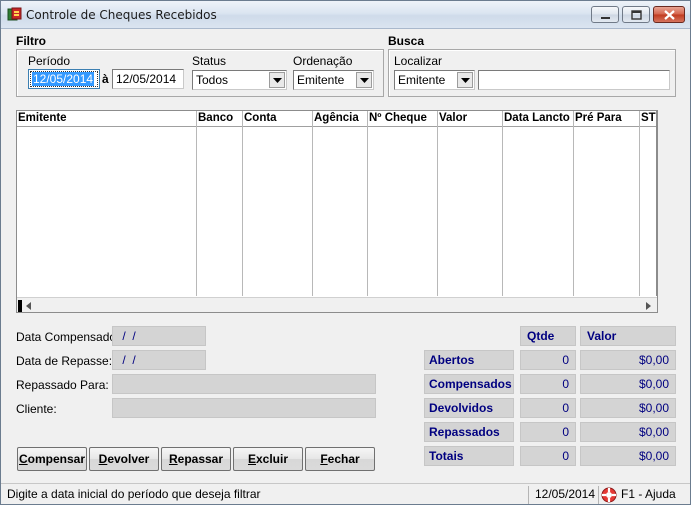 The image size is (691, 505). I want to click on qtde-header: Qtde, so click(548, 336).